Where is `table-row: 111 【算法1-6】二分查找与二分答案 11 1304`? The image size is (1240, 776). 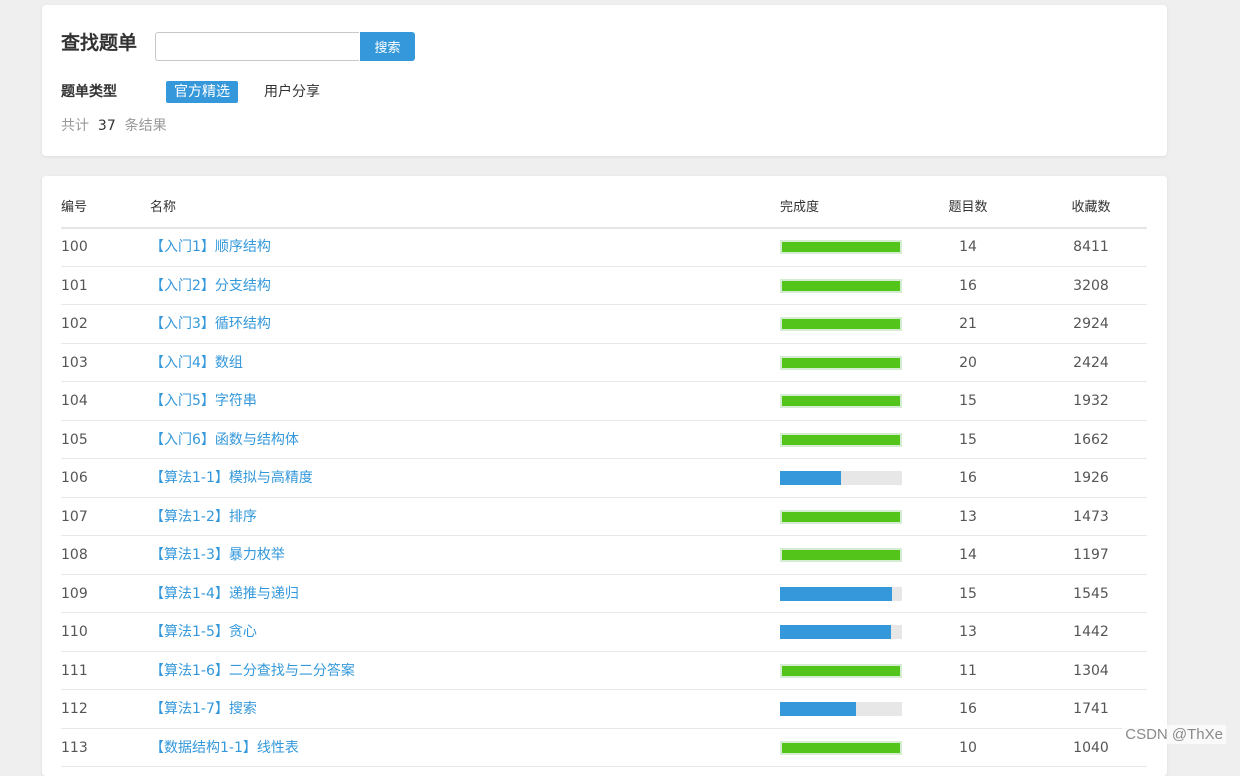 table-row: 111 【算法1-6】二分查找与二分答案 11 1304 is located at coordinates (604, 671).